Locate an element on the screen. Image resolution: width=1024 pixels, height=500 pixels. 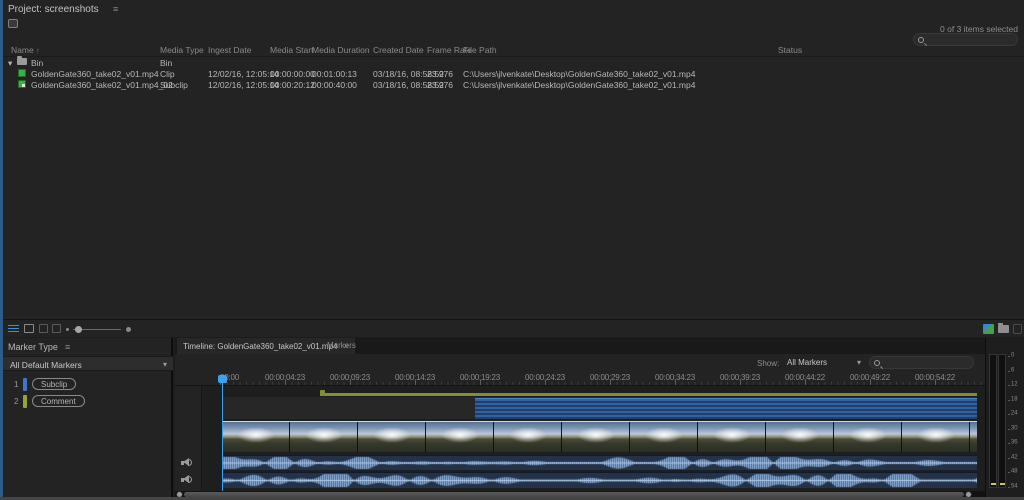
icon-view-button is located at coordinates (29, 328).